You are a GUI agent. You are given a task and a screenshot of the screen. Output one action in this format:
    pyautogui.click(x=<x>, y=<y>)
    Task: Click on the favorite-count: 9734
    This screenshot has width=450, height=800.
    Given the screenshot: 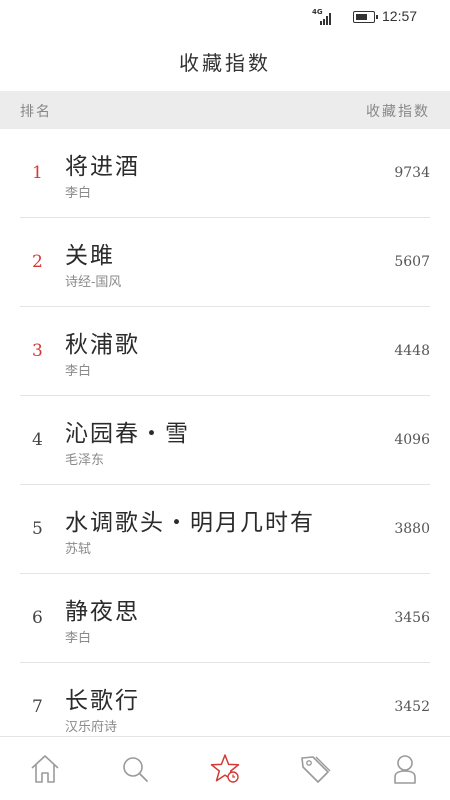 What is the action you would take?
    pyautogui.click(x=412, y=173)
    